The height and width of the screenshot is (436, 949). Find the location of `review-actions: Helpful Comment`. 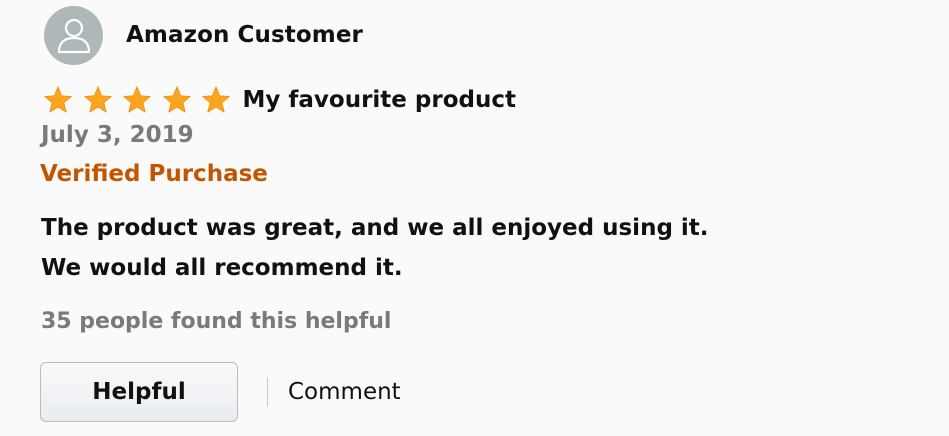

review-actions: Helpful Comment is located at coordinates (220, 392).